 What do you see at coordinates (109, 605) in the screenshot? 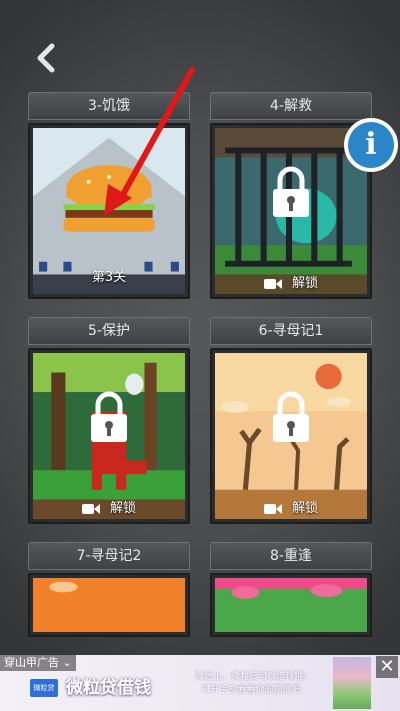
I see `level-scene-sunset` at bounding box center [109, 605].